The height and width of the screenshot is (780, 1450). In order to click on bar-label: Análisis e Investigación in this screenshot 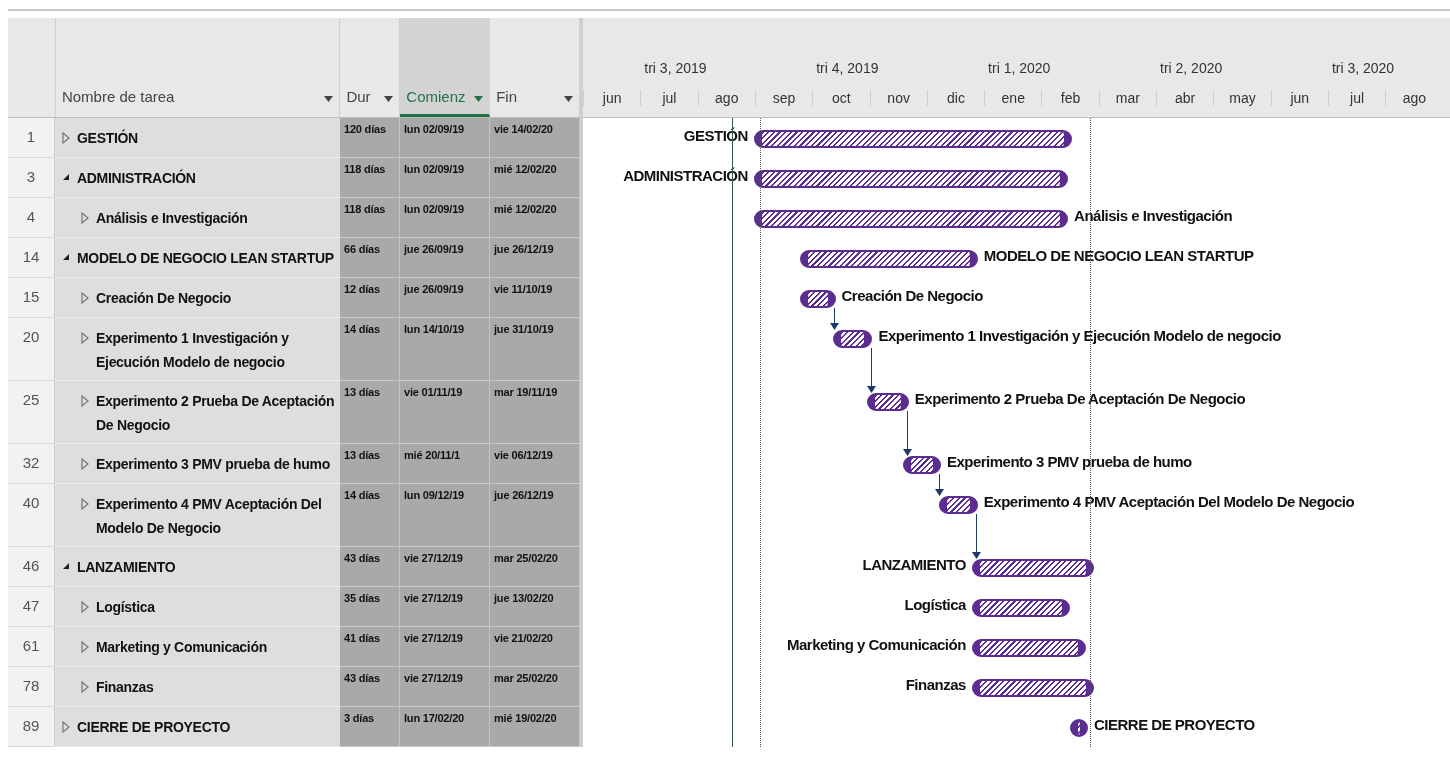, I will do `click(1153, 215)`.